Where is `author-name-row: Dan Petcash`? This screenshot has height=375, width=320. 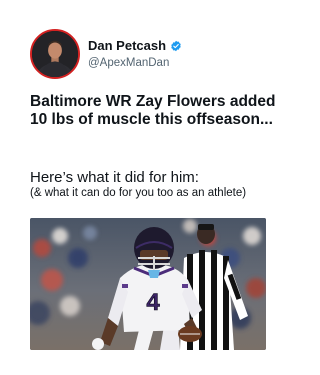 author-name-row: Dan Petcash is located at coordinates (135, 45).